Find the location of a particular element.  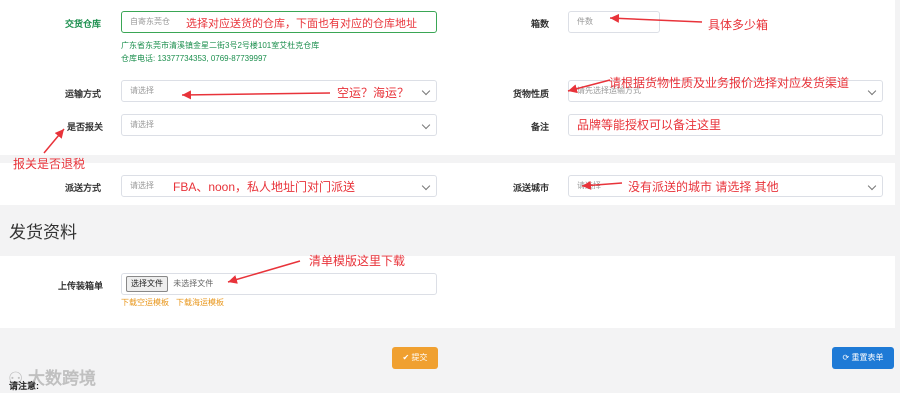

arrow-transport is located at coordinates (256, 95).